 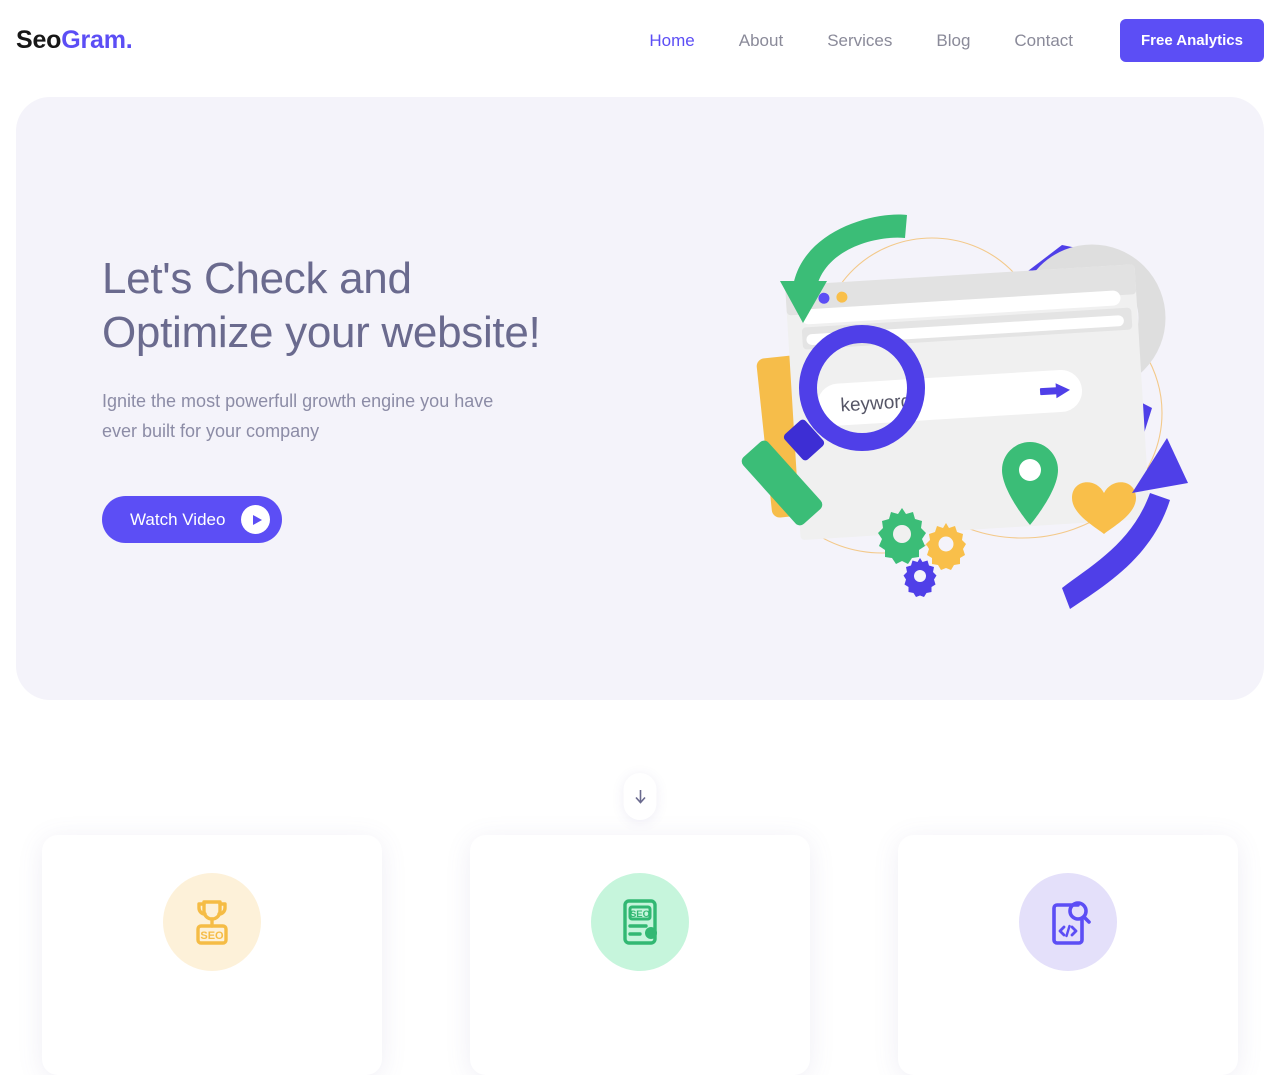 What do you see at coordinates (761, 41) in the screenshot?
I see `nav-item-about: About` at bounding box center [761, 41].